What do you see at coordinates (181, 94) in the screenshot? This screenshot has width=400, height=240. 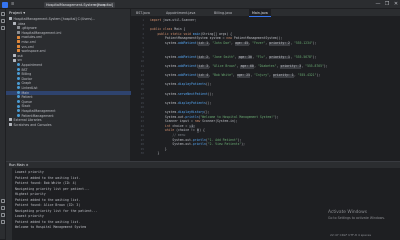 I see `code-line: system.serveNextPatient();` at bounding box center [181, 94].